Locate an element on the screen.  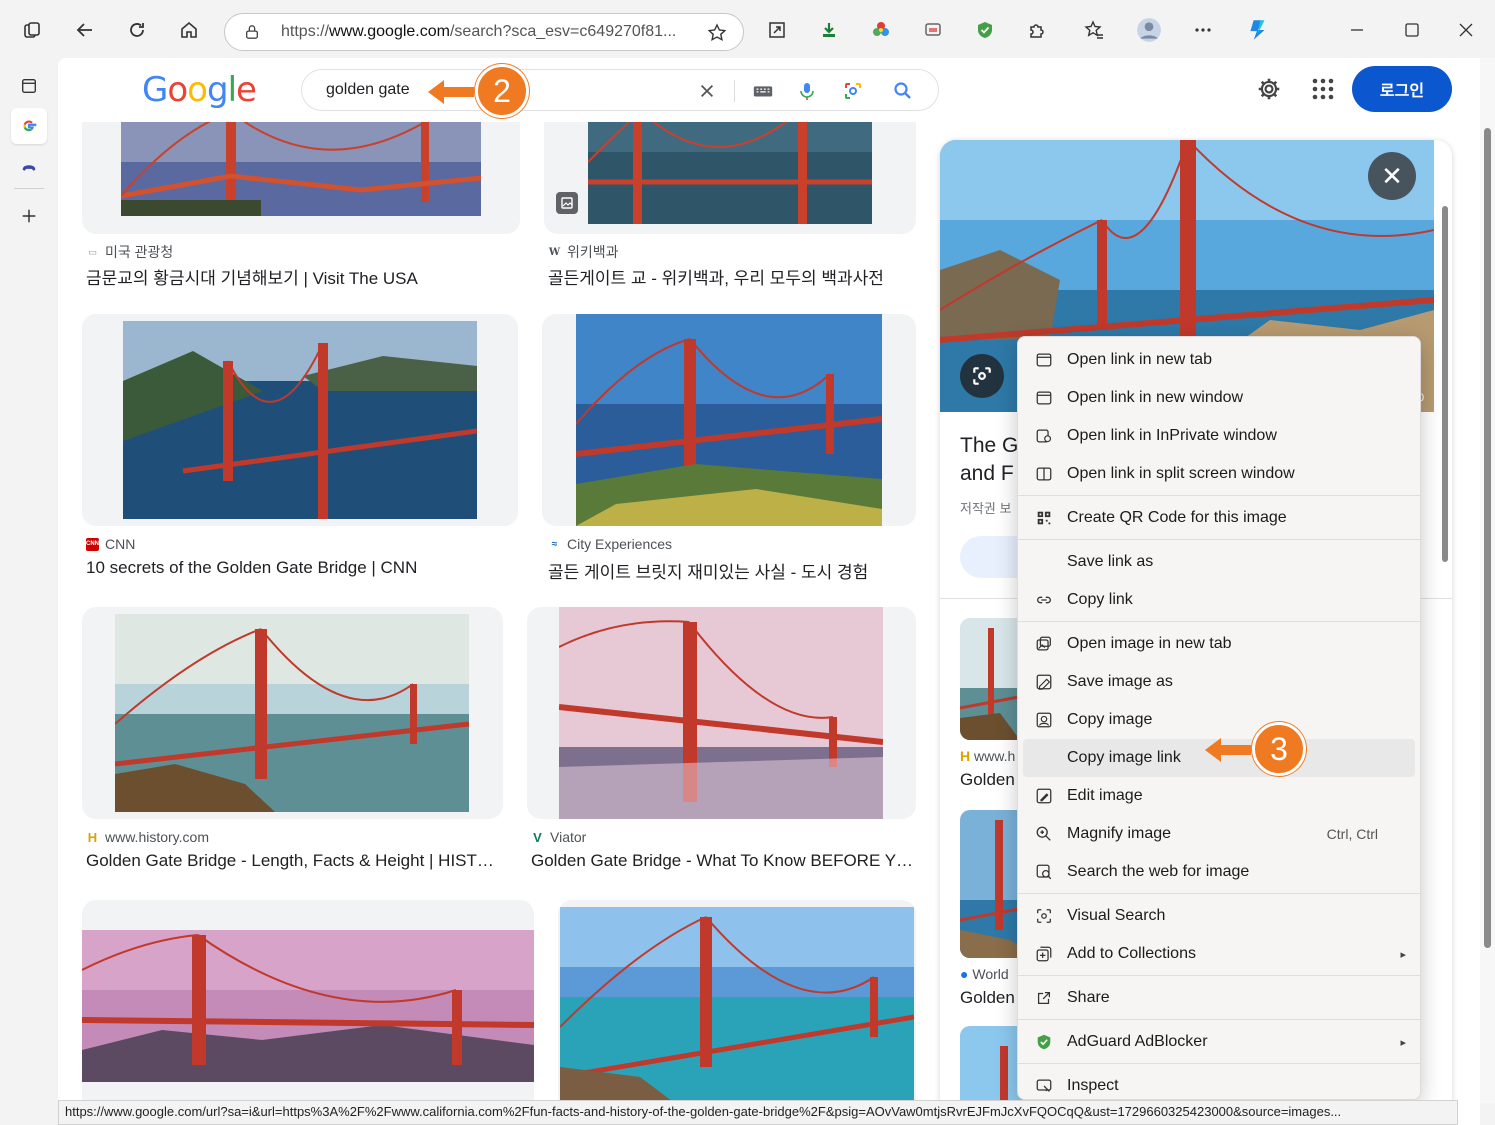
magnify-icon is located at coordinates (1044, 834).